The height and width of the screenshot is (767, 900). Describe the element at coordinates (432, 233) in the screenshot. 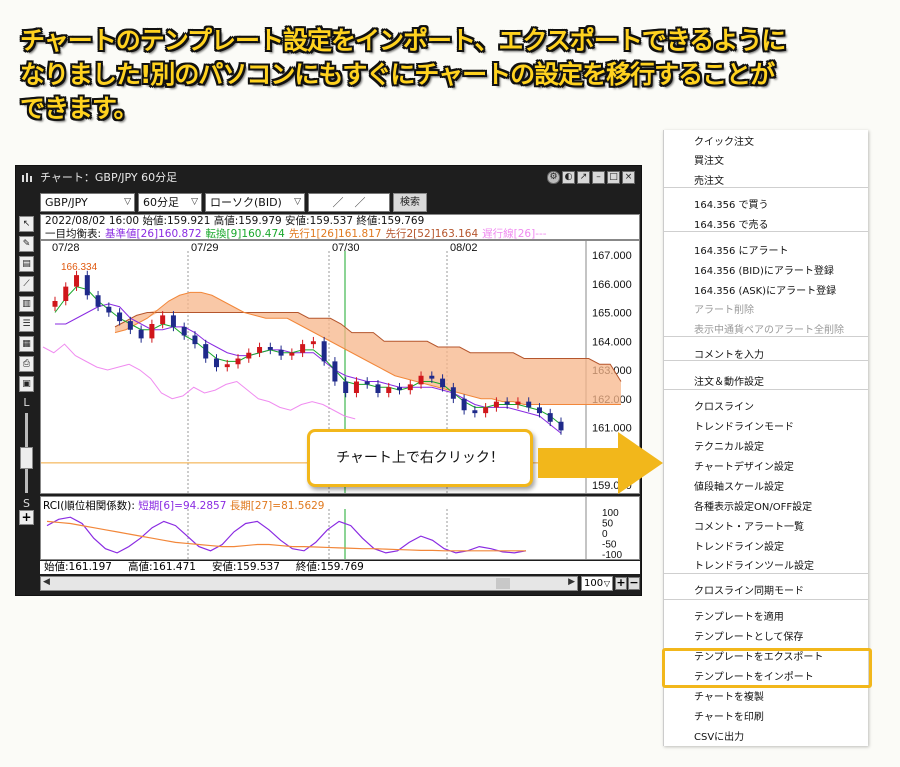

I see `senko2-value: 先行2[52]163.164` at that location.